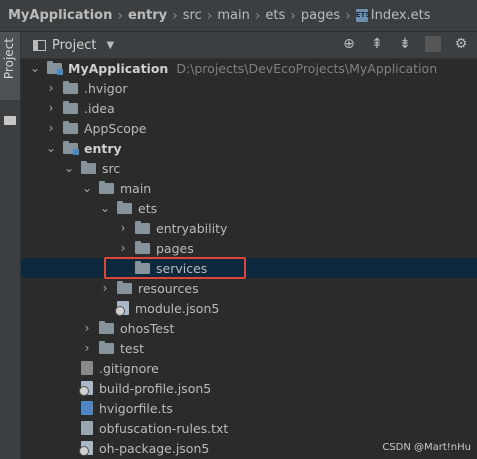 Image resolution: width=477 pixels, height=459 pixels. Describe the element at coordinates (233, 15) in the screenshot. I see `breadcrumb-item-main: main` at that location.